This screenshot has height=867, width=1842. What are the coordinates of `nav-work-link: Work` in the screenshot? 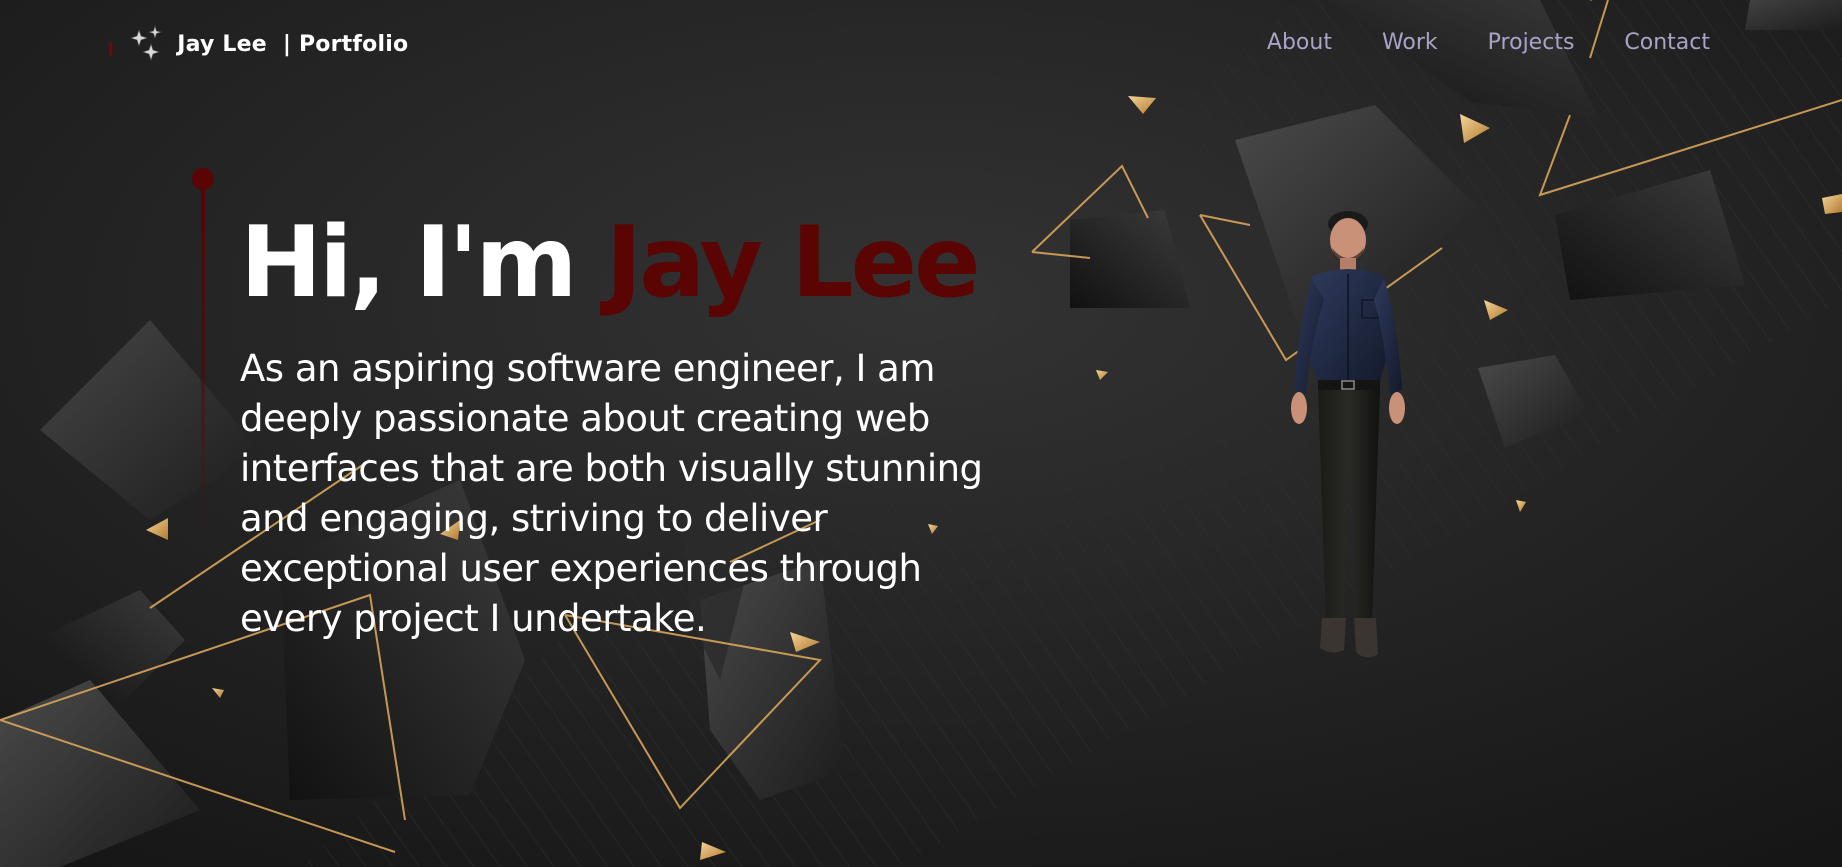 It's located at (1410, 42).